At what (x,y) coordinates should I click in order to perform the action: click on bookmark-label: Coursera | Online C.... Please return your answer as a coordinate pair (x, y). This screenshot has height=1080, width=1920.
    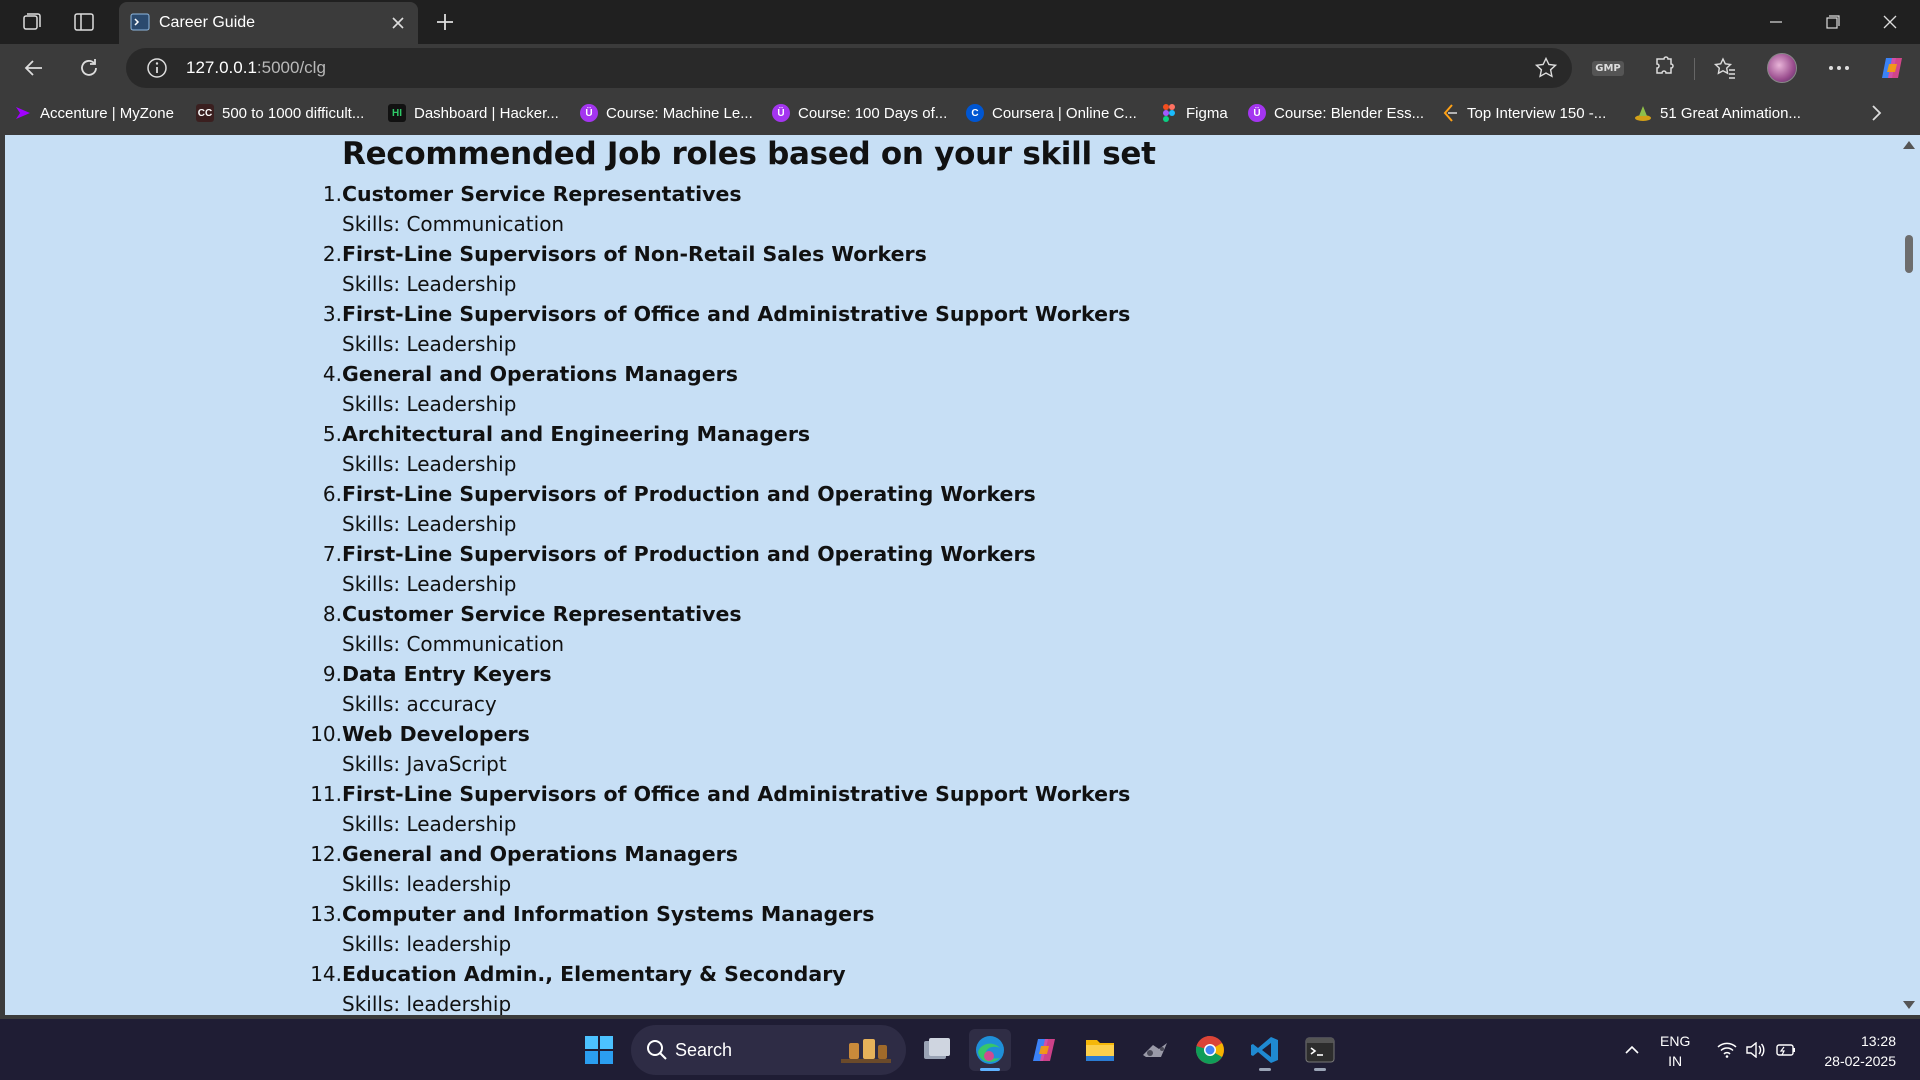
    Looking at the image, I should click on (1064, 113).